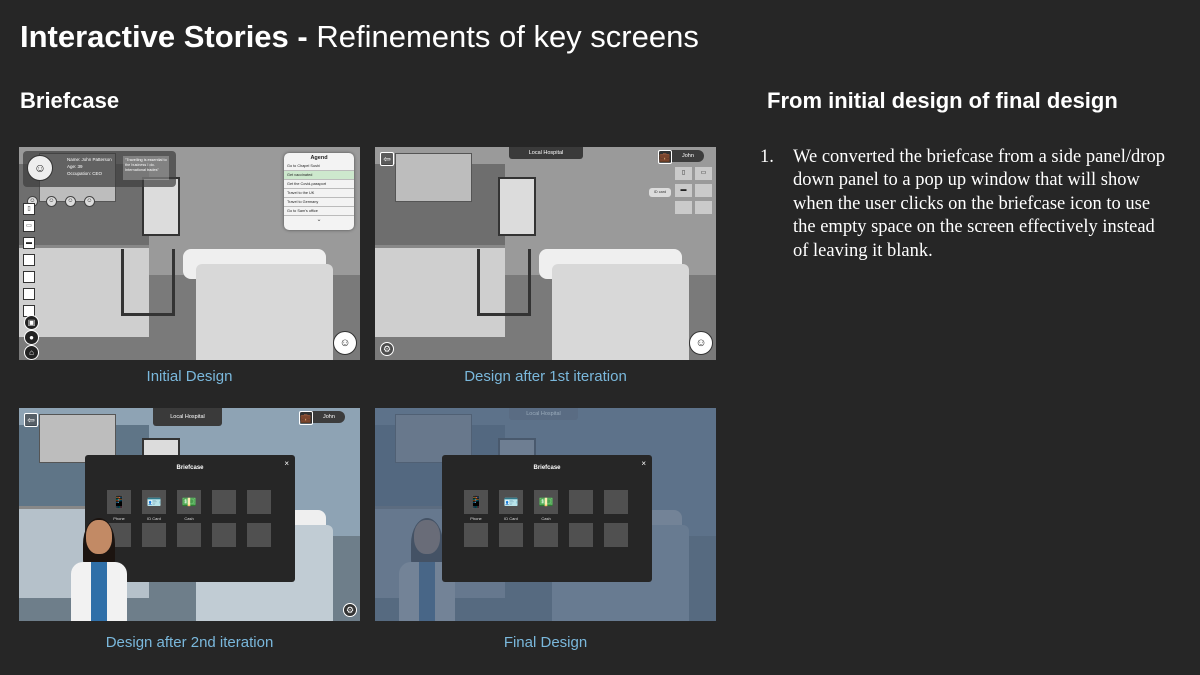  I want to click on slot-label: Phone, so click(476, 518).